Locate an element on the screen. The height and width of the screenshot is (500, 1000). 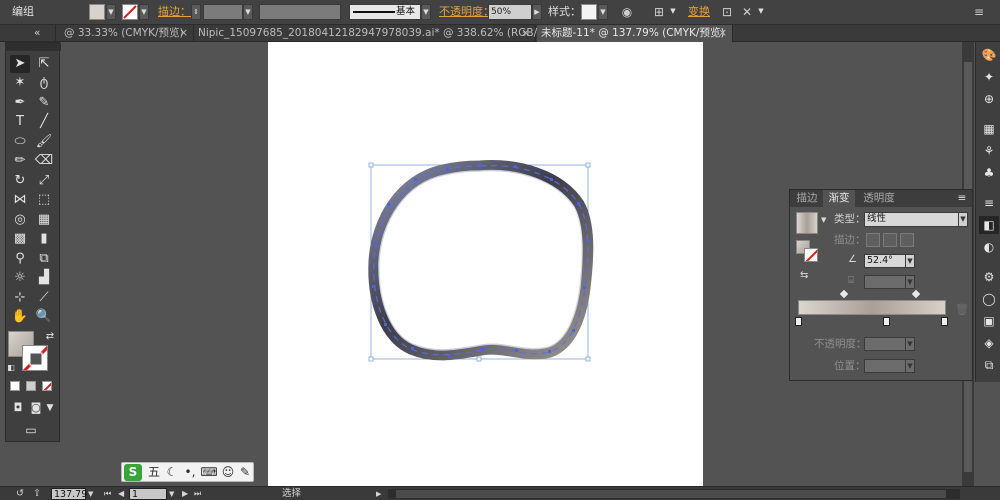
variable-width-profile is located at coordinates (300, 12).